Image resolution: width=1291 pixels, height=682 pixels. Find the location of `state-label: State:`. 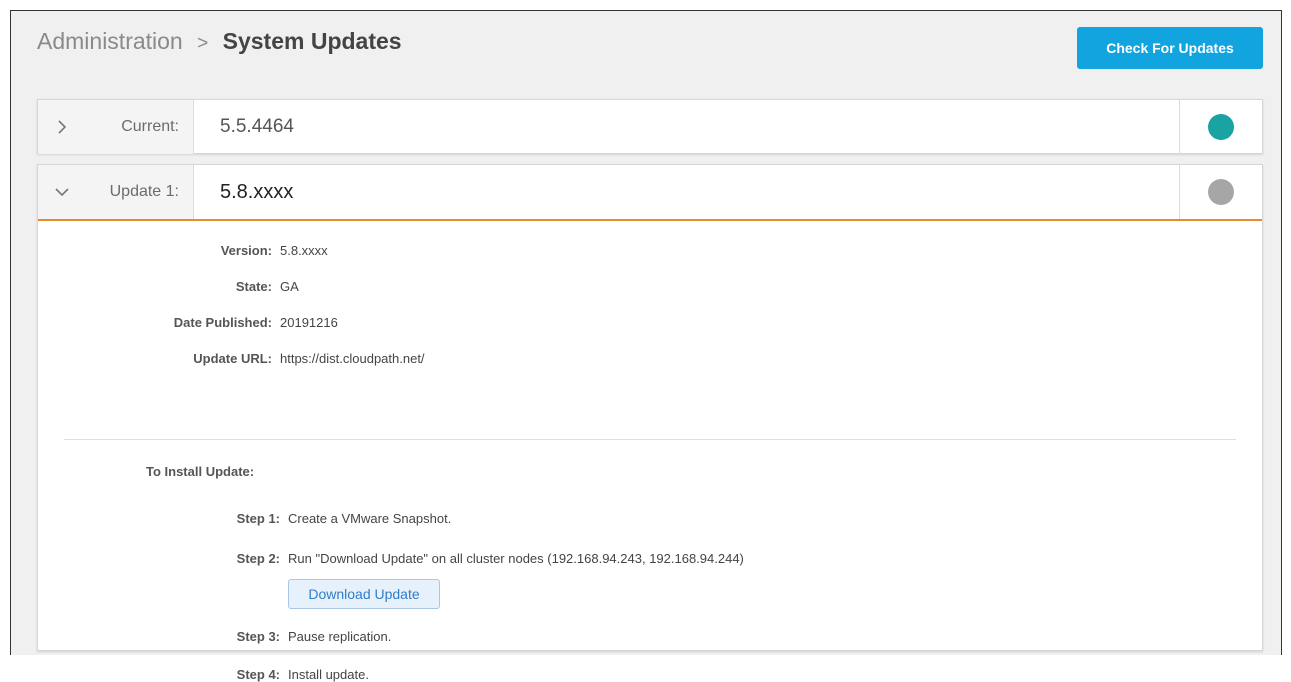

state-label: State: is located at coordinates (253, 286).